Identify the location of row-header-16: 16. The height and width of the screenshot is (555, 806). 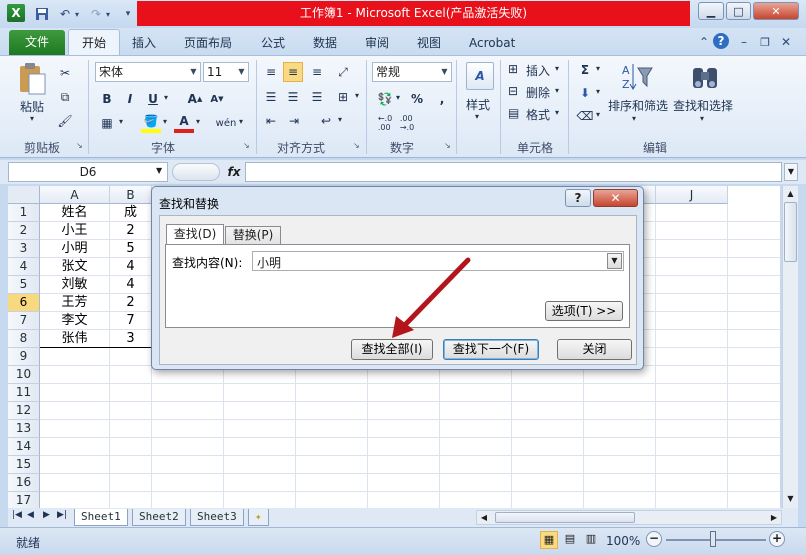
(24, 483).